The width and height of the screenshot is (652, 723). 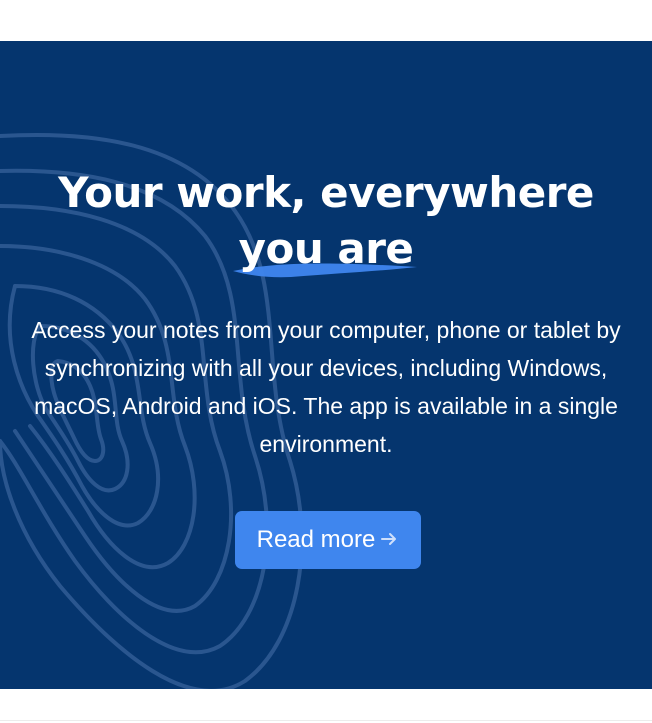 I want to click on arrow-right-icon, so click(x=389, y=538).